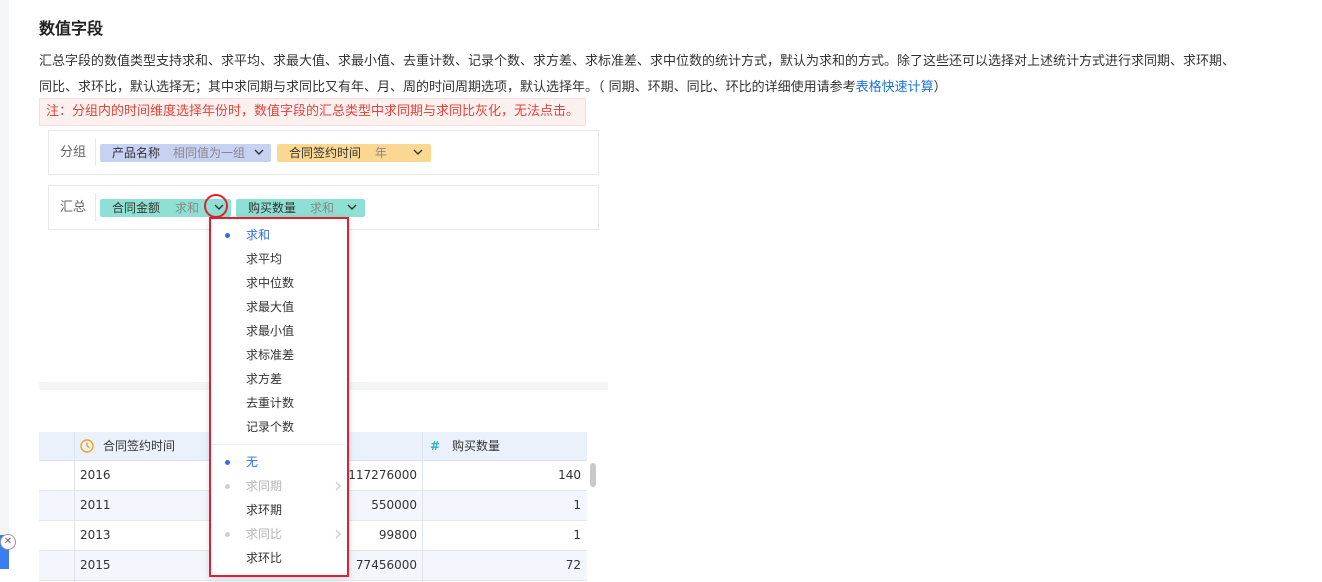  Describe the element at coordinates (279, 444) in the screenshot. I see `dropdown-divider` at that location.